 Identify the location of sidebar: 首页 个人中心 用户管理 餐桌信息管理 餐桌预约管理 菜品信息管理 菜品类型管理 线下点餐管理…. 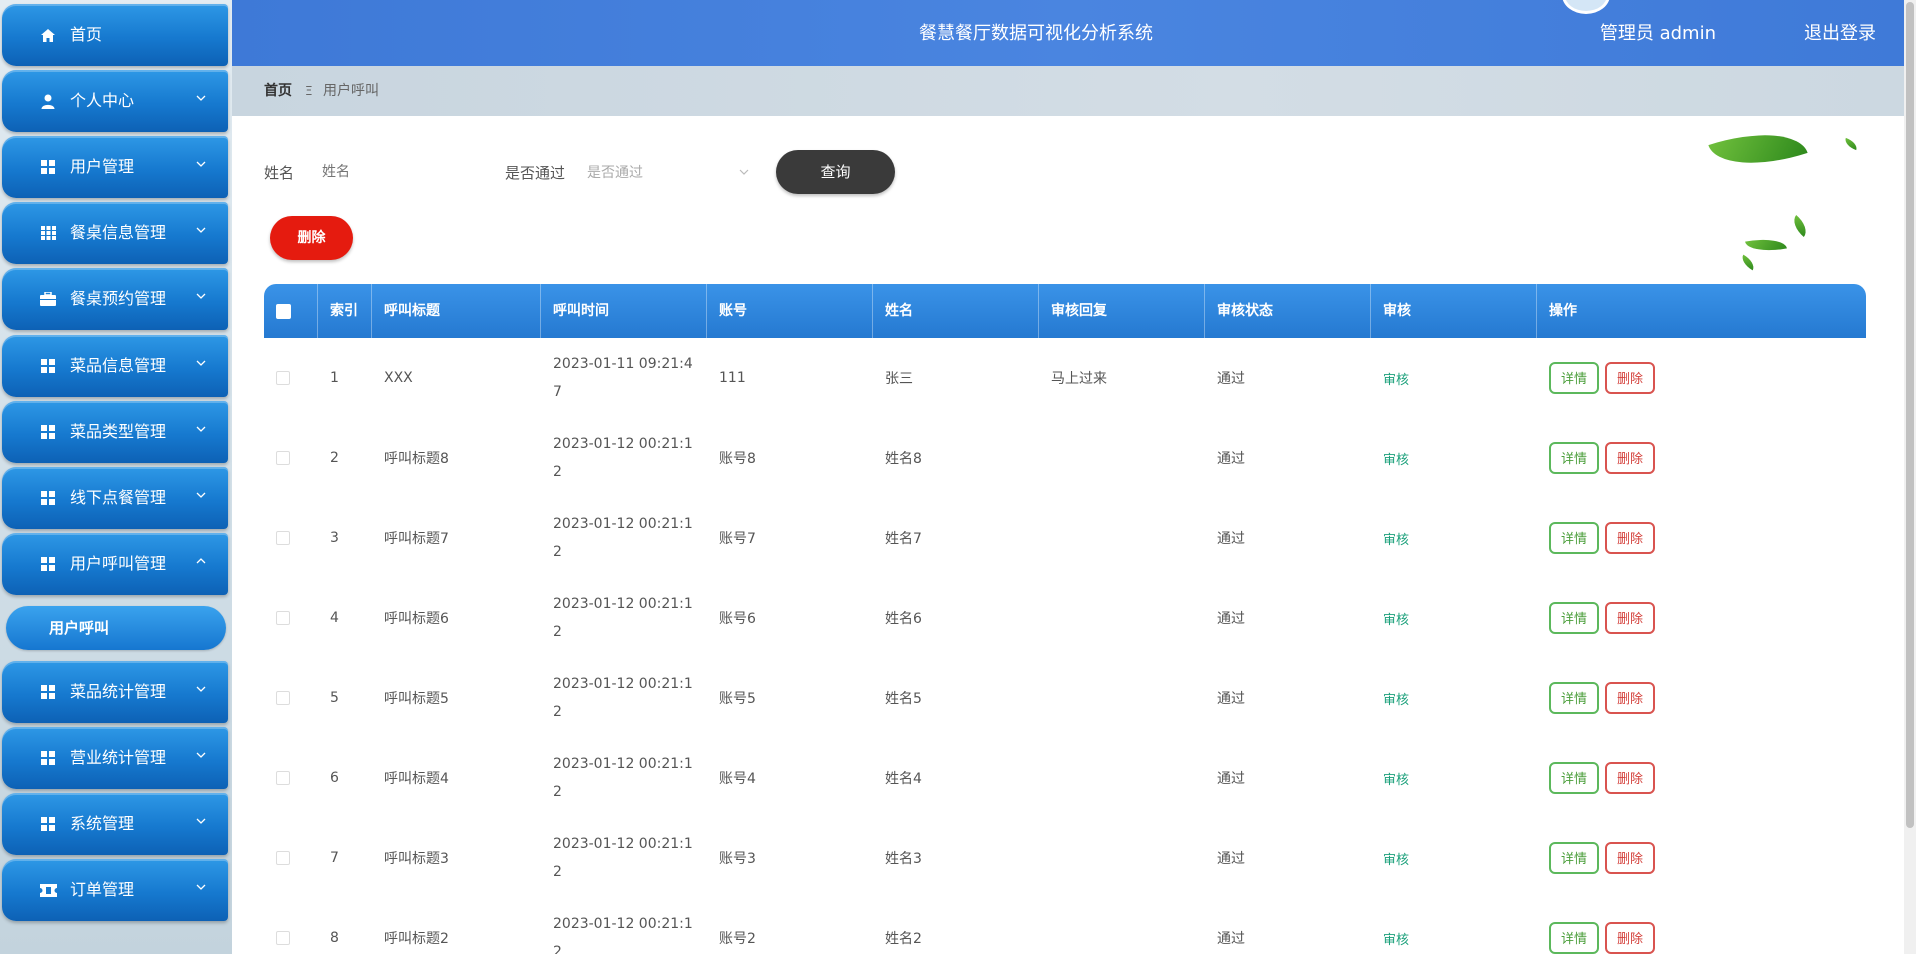
(116, 477).